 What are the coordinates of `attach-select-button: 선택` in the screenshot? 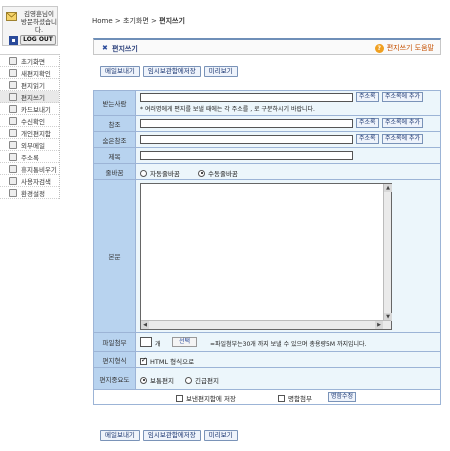 It's located at (185, 342).